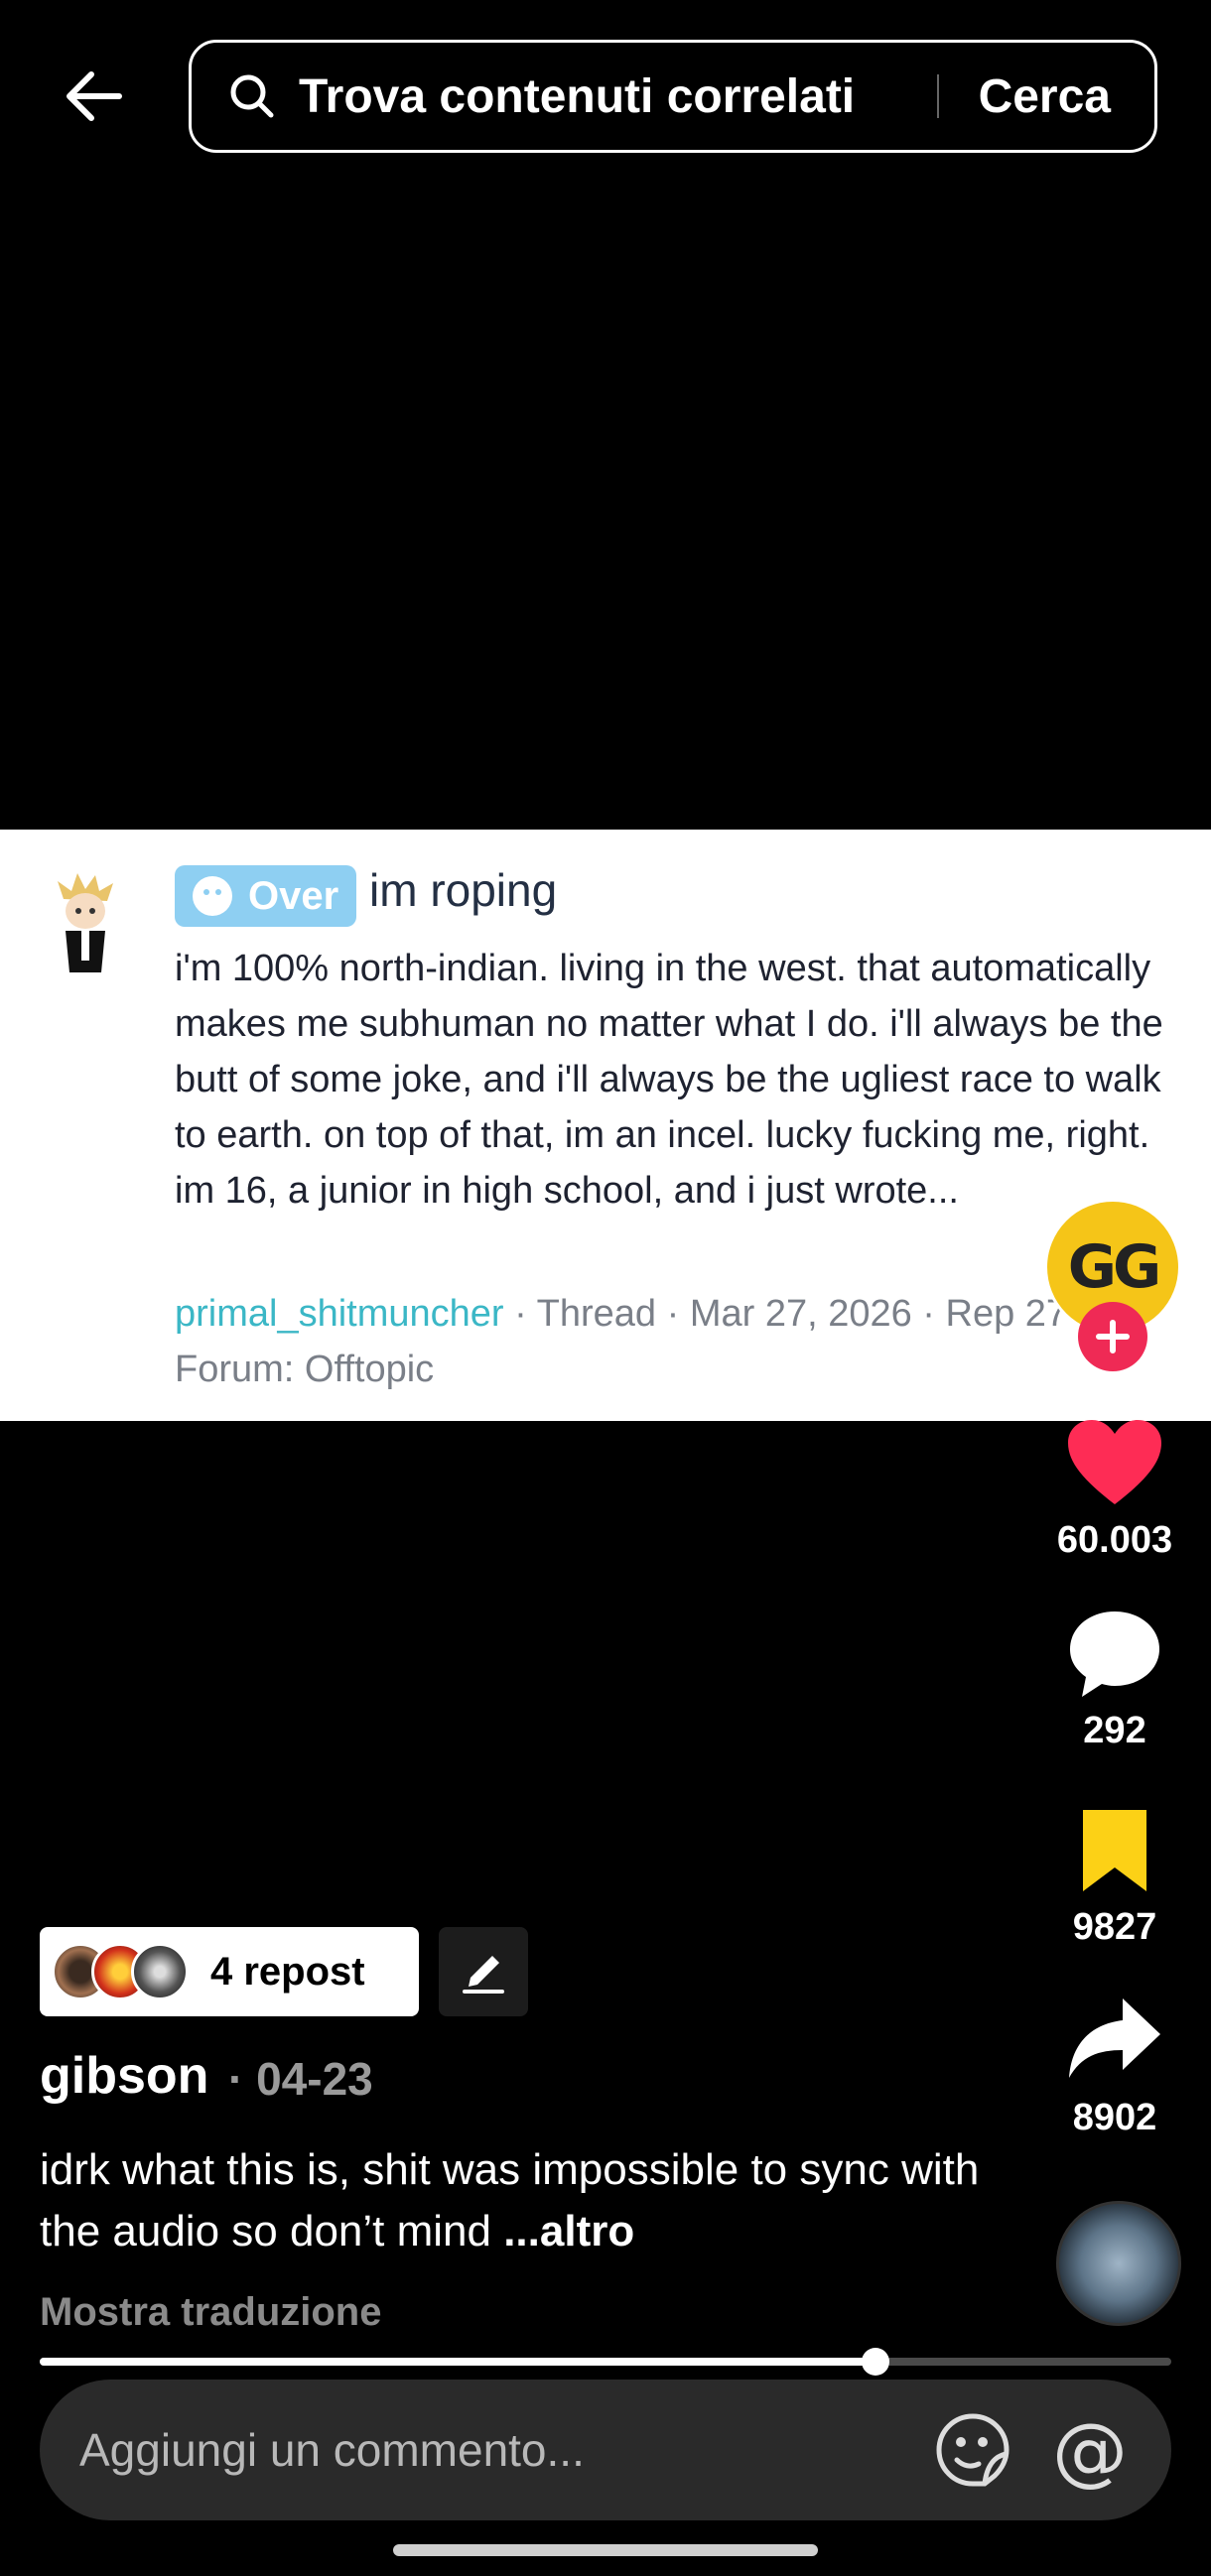  I want to click on repost-label: 4 repost, so click(288, 1972).